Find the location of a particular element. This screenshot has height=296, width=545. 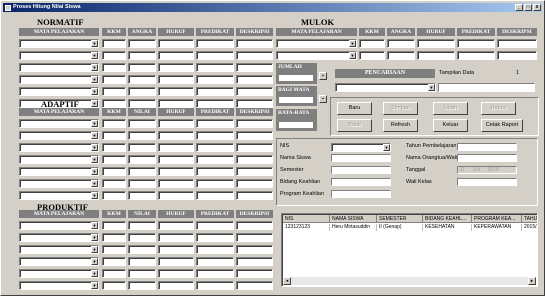

bidang-field is located at coordinates (361, 182).